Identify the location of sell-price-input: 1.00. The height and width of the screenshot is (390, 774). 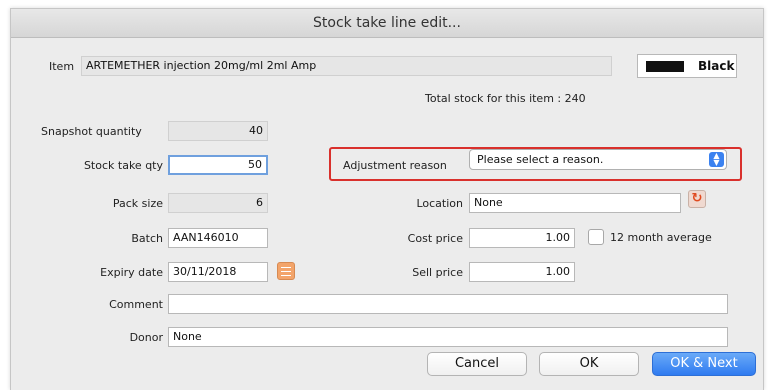
(522, 272).